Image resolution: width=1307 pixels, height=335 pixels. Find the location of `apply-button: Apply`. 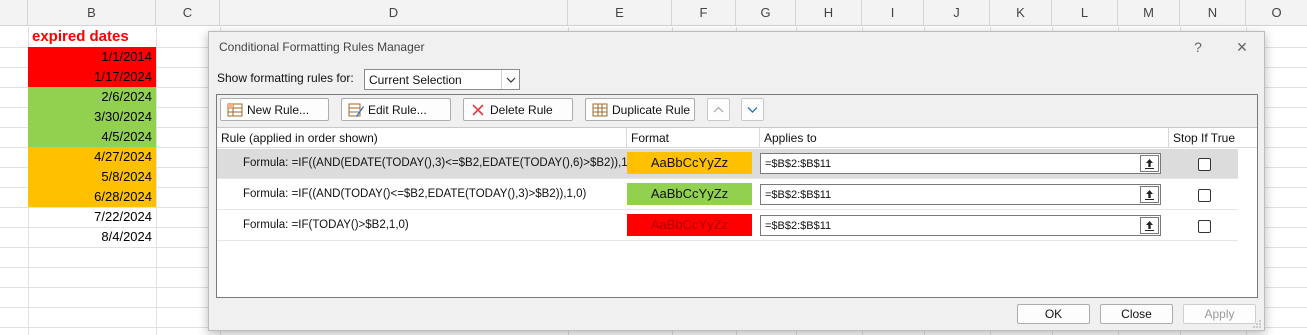

apply-button: Apply is located at coordinates (1219, 314).